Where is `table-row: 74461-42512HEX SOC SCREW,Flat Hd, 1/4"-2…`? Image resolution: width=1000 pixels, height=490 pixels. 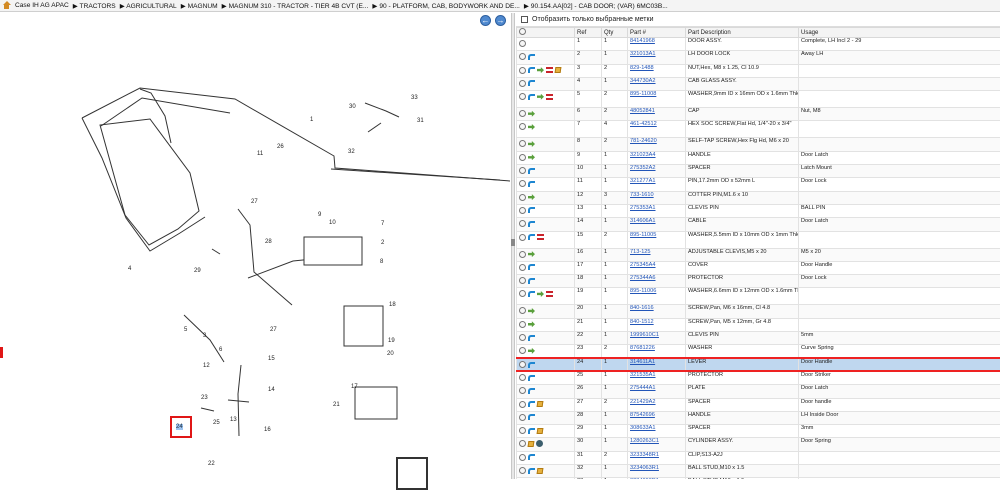 table-row: 74461-42512HEX SOC SCREW,Flat Hd, 1/4"-2… is located at coordinates (758, 129).